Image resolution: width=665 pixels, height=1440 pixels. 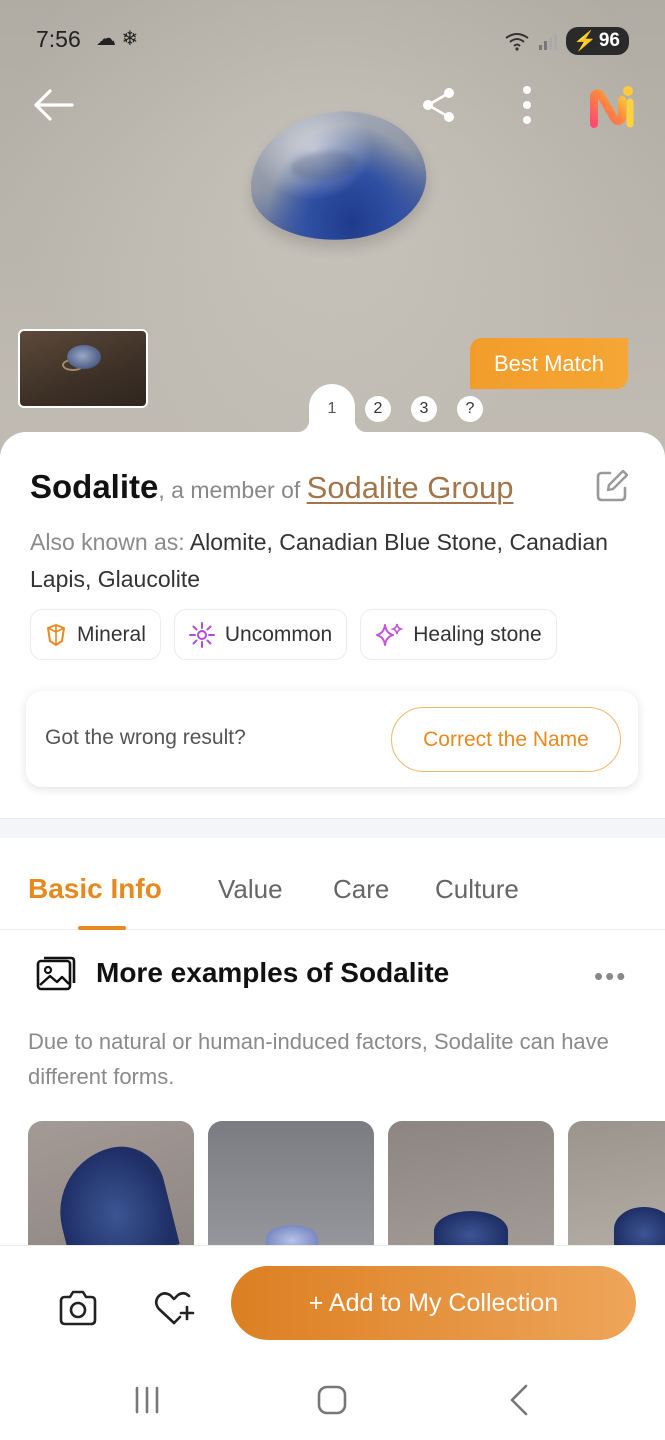 I want to click on heart-plus-icon, so click(x=174, y=1308).